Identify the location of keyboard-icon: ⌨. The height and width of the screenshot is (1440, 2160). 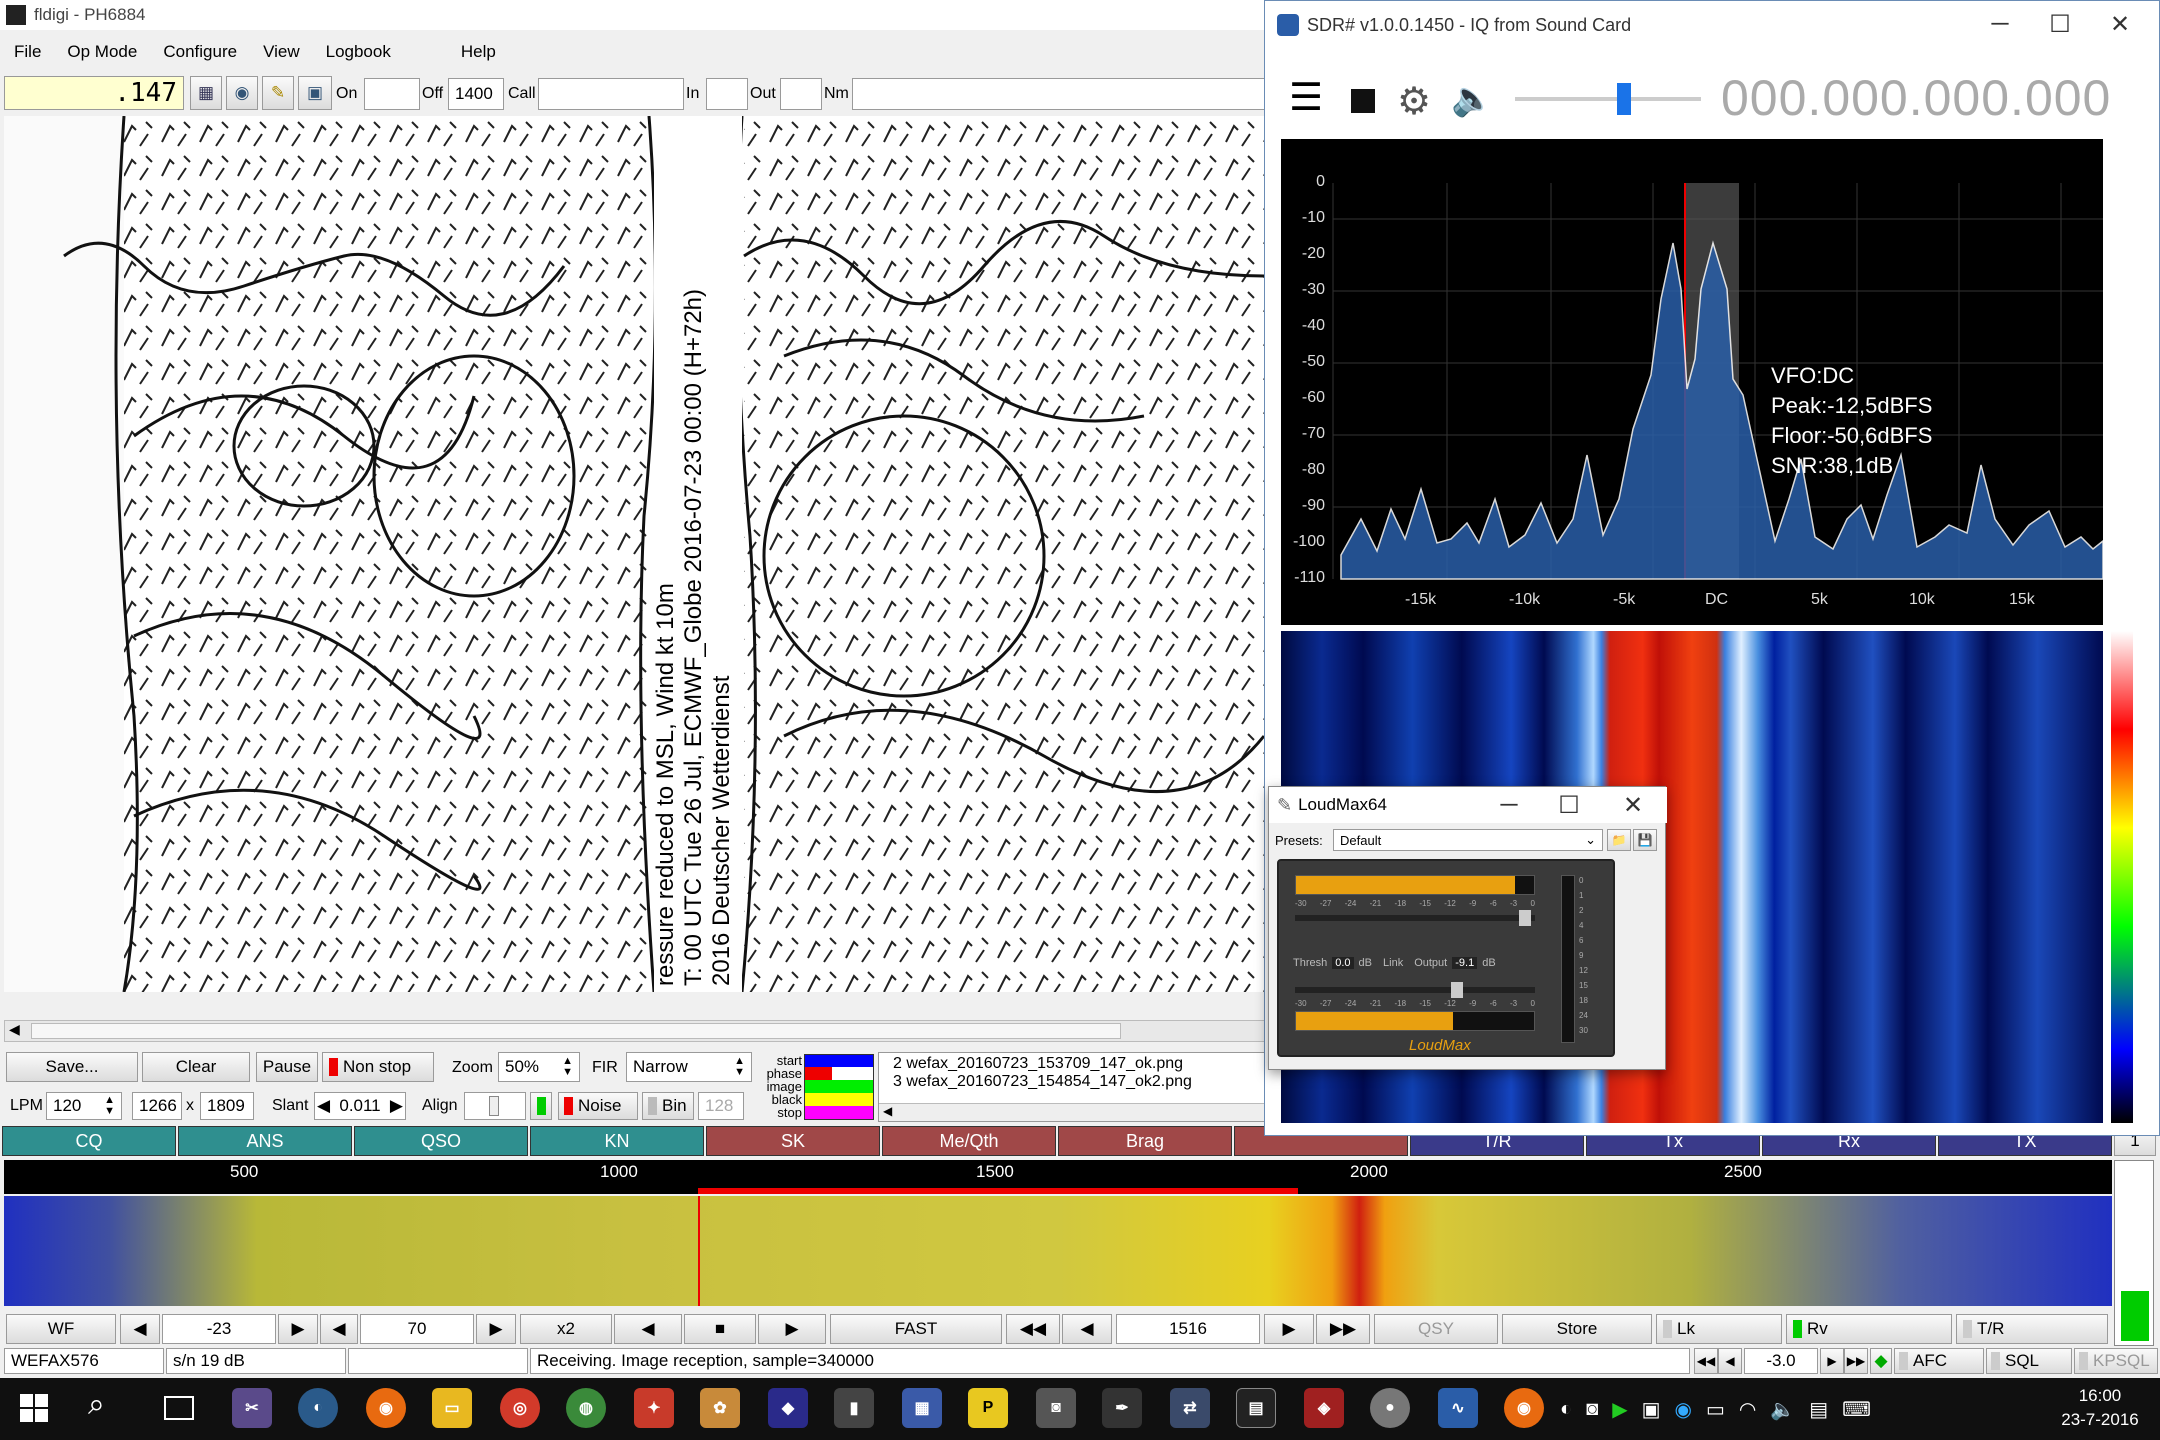
(1856, 1409).